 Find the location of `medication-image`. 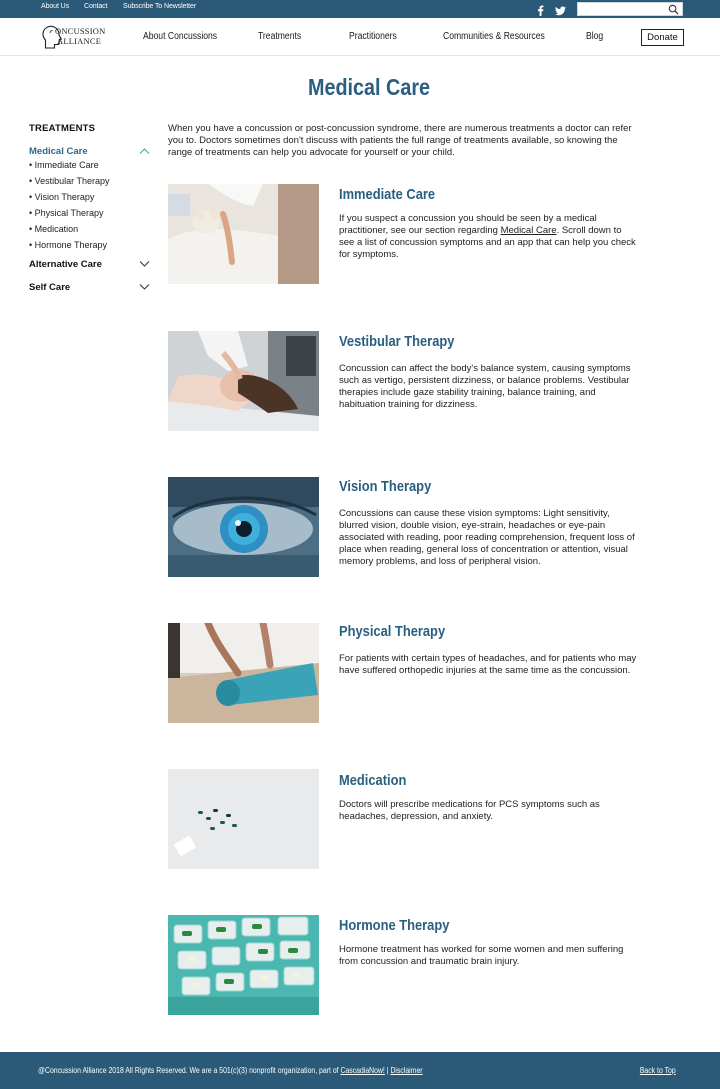

medication-image is located at coordinates (243, 819).